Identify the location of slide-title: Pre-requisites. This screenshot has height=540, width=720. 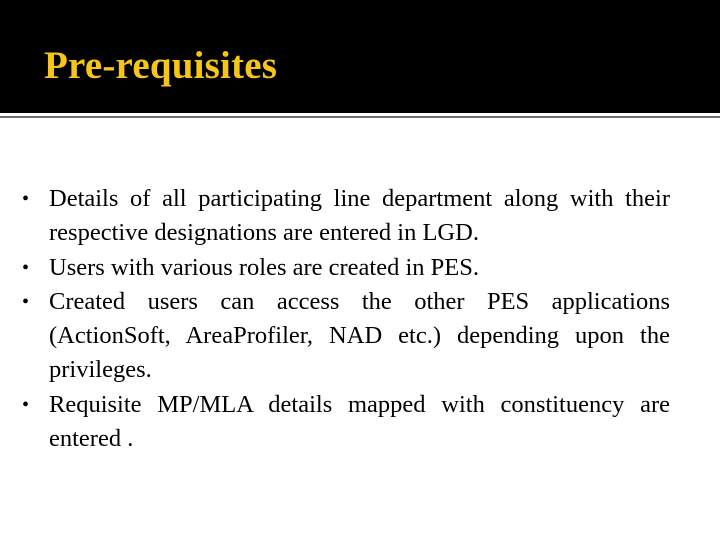
(161, 65).